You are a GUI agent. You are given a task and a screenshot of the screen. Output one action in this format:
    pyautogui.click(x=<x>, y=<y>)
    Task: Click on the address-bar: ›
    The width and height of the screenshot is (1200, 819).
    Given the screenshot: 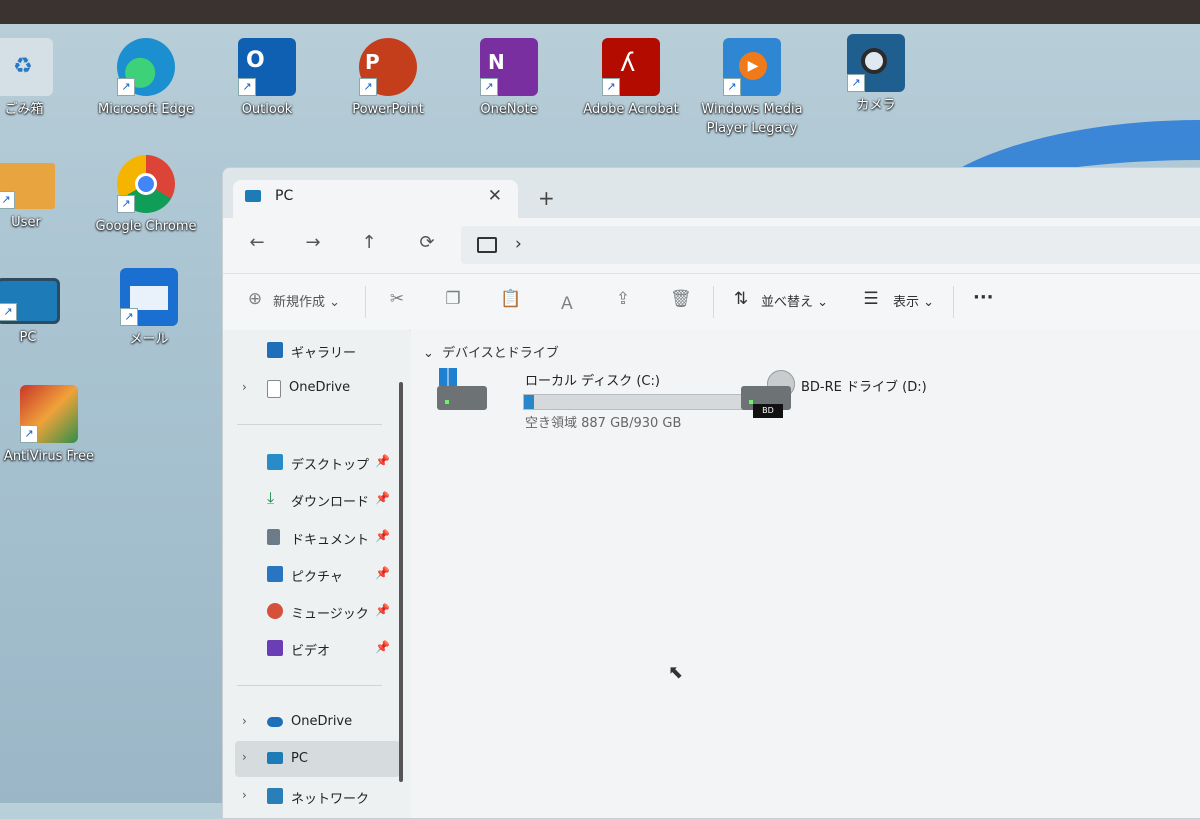 What is the action you would take?
    pyautogui.click(x=830, y=245)
    